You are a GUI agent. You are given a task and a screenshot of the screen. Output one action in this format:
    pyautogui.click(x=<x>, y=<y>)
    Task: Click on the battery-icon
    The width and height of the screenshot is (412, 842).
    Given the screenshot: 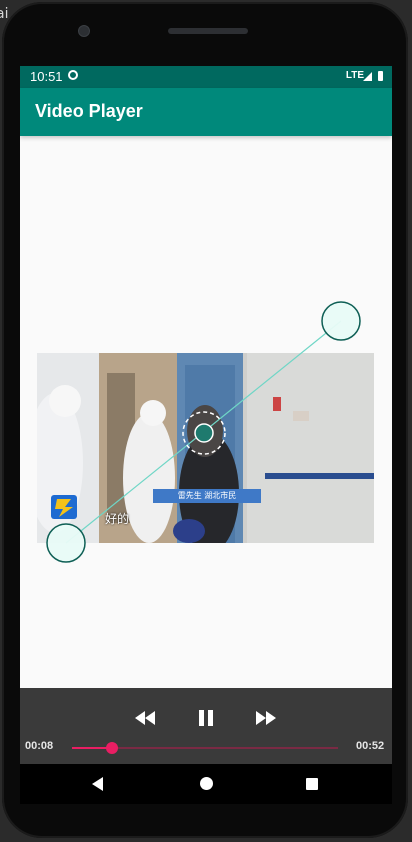 What is the action you would take?
    pyautogui.click(x=380, y=76)
    